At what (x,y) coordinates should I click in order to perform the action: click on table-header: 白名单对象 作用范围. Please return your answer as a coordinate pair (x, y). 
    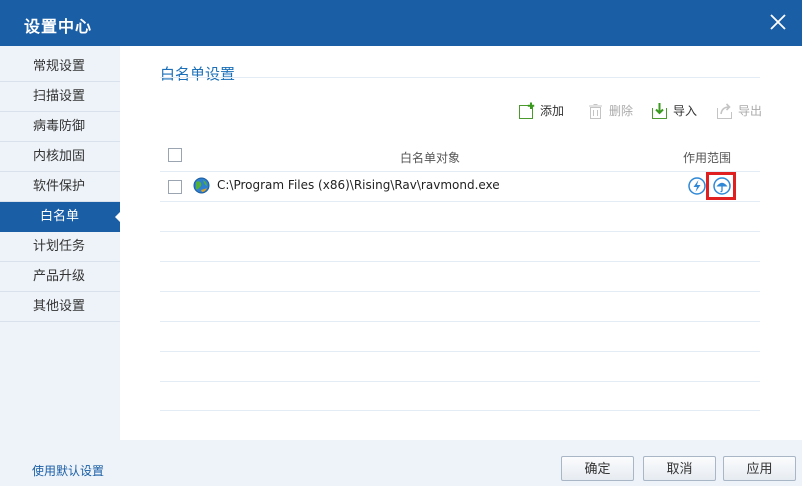
    Looking at the image, I should click on (460, 157).